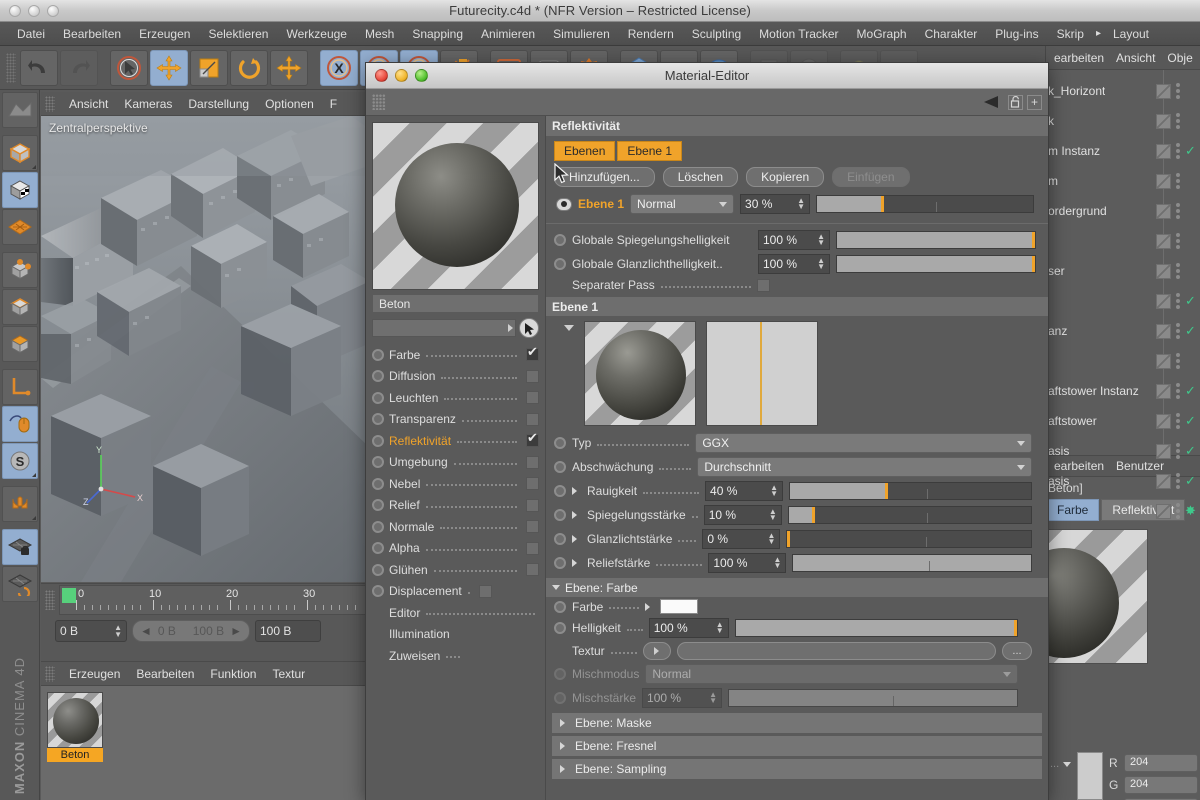  What do you see at coordinates (148, 104) in the screenshot?
I see `viewport-menu-kameras: Kameras` at bounding box center [148, 104].